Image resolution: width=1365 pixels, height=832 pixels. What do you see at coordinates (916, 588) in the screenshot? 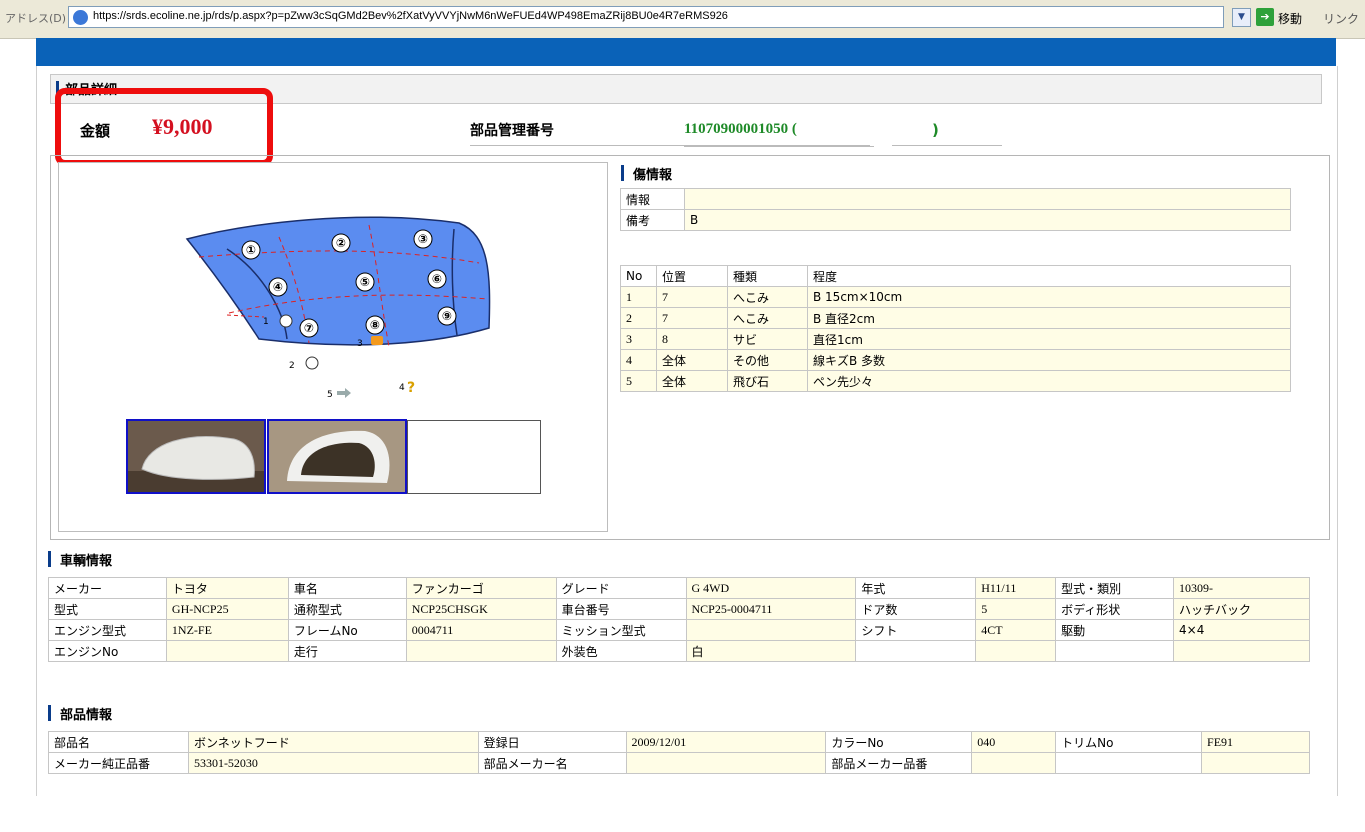
I see `field-label: 年式` at bounding box center [916, 588].